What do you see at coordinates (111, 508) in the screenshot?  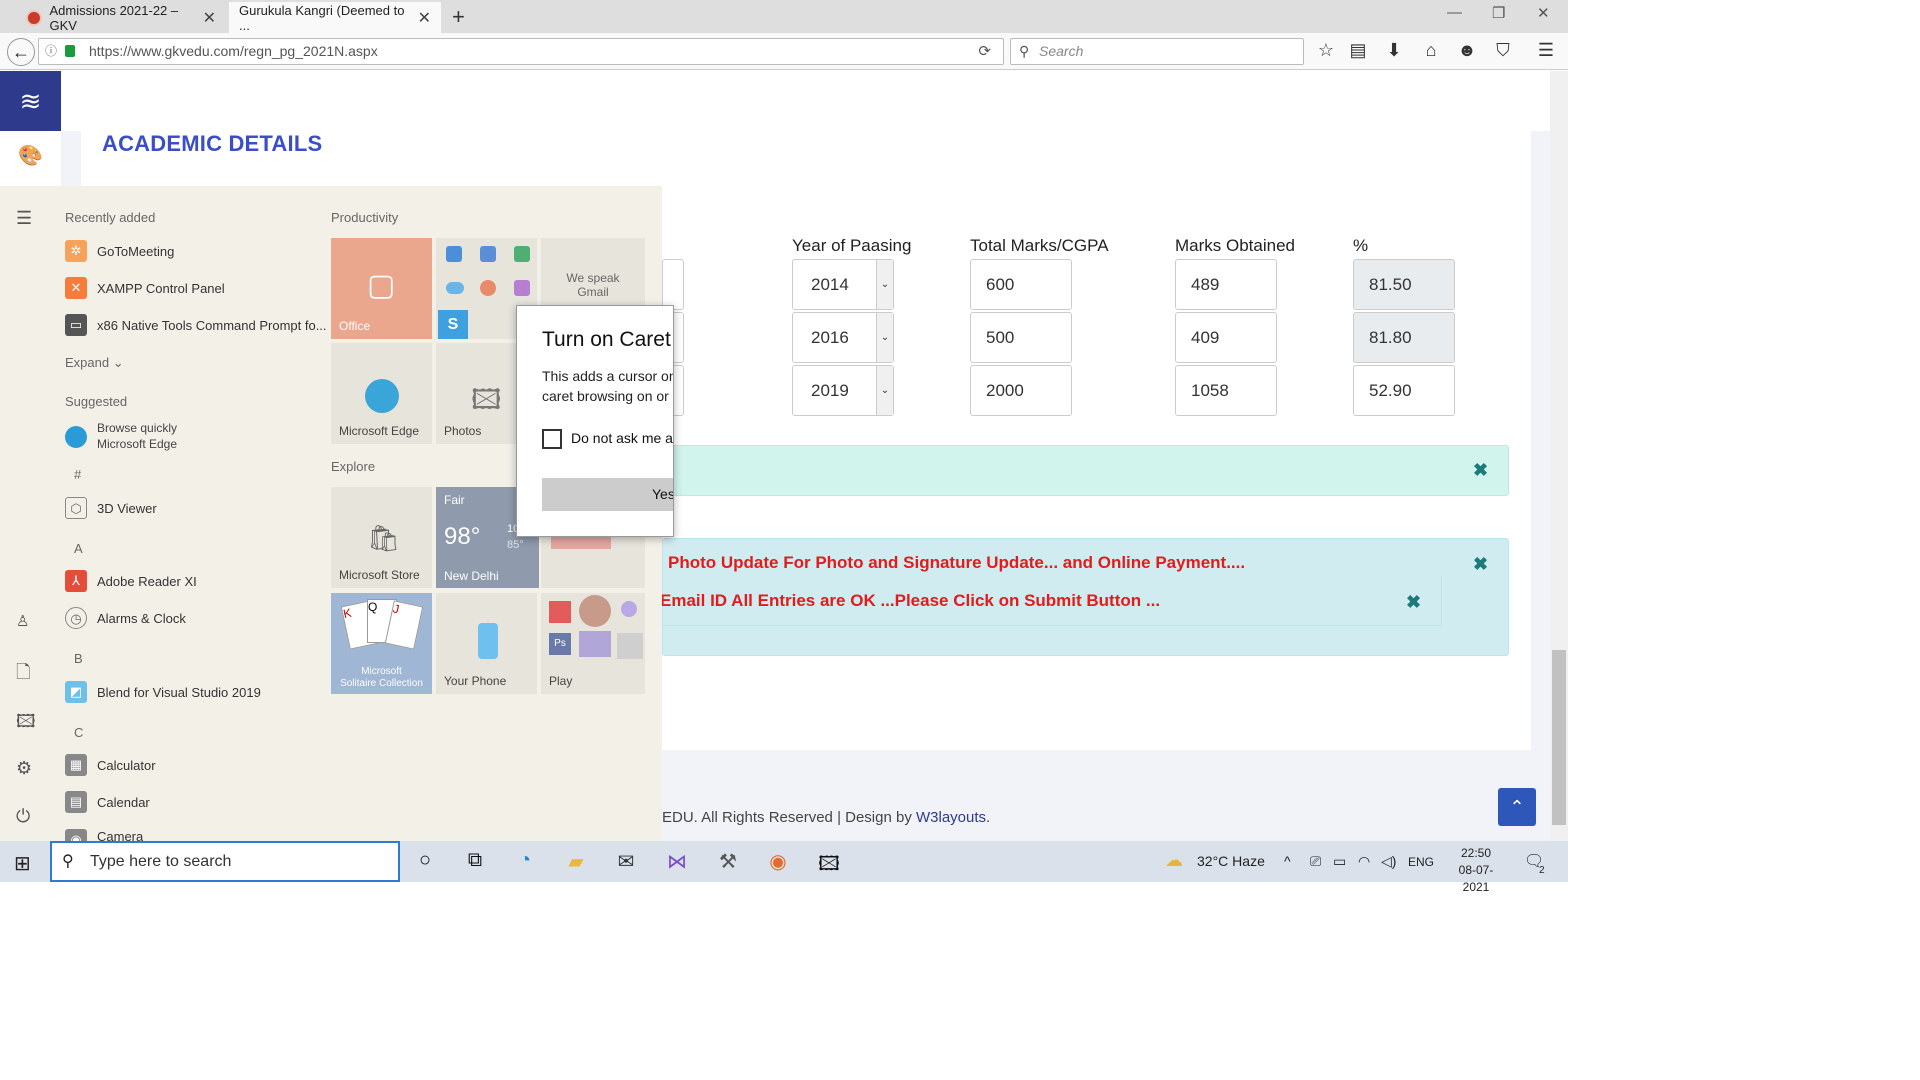 I see `app-3d-viewer: ⬡ 3D Viewer` at bounding box center [111, 508].